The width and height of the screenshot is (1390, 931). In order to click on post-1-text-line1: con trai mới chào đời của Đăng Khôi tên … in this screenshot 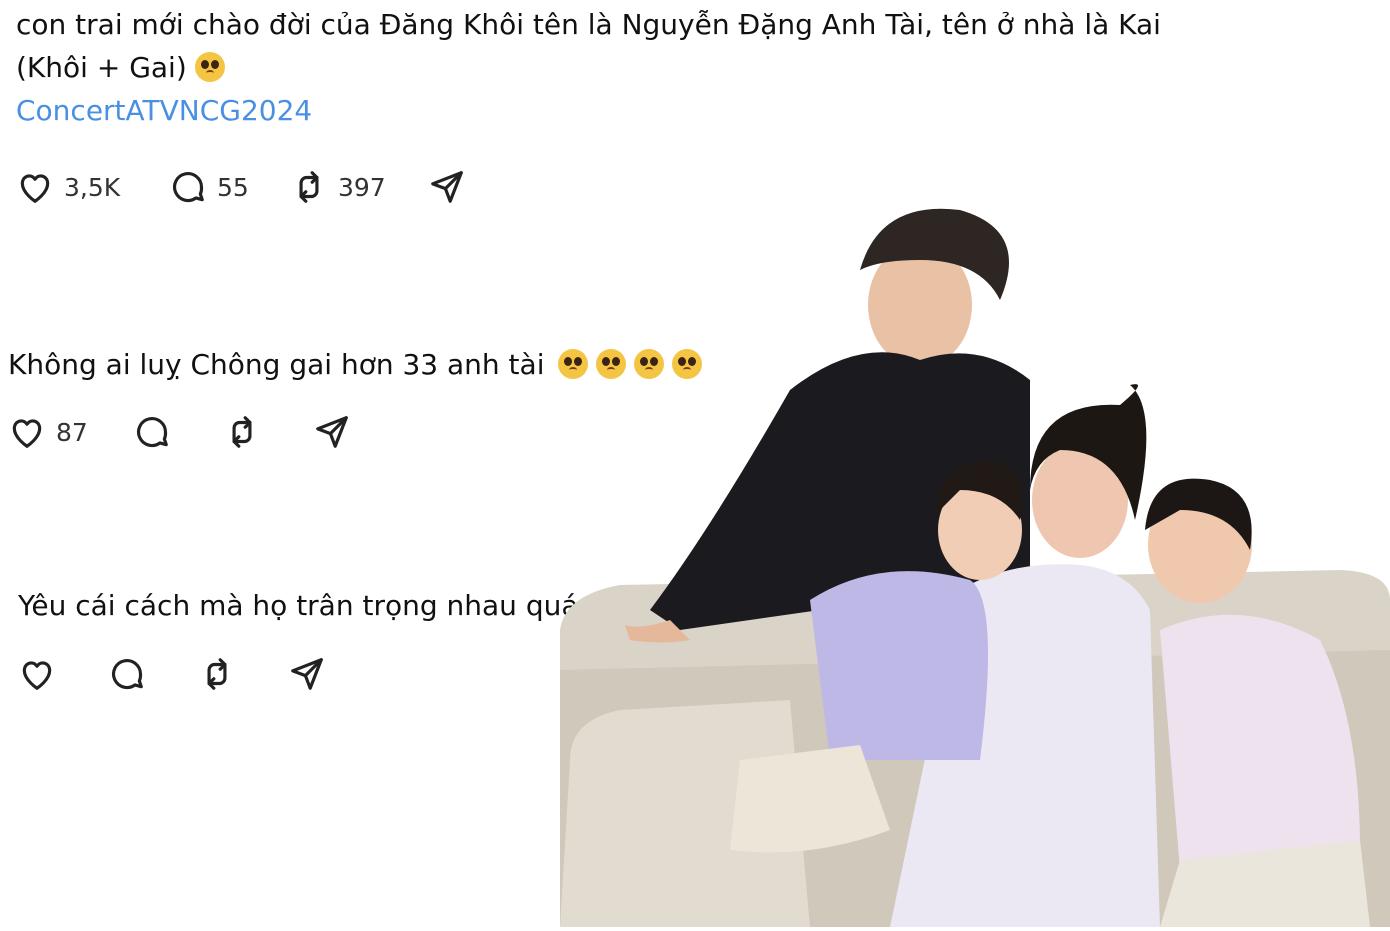, I will do `click(588, 24)`.